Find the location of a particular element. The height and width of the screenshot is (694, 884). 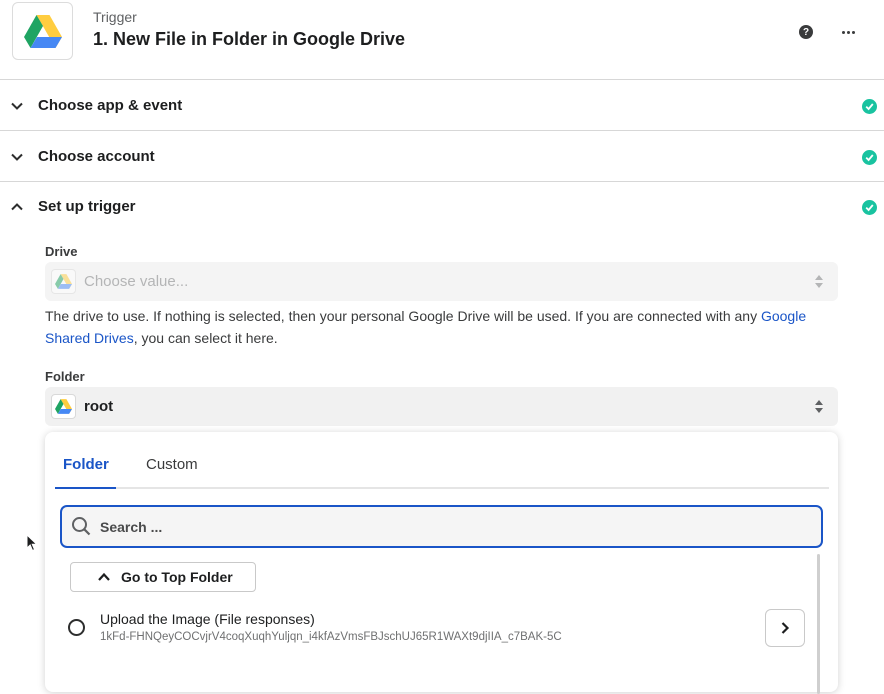

go-to-top-folder-button: Go to Top Folder is located at coordinates (163, 577).